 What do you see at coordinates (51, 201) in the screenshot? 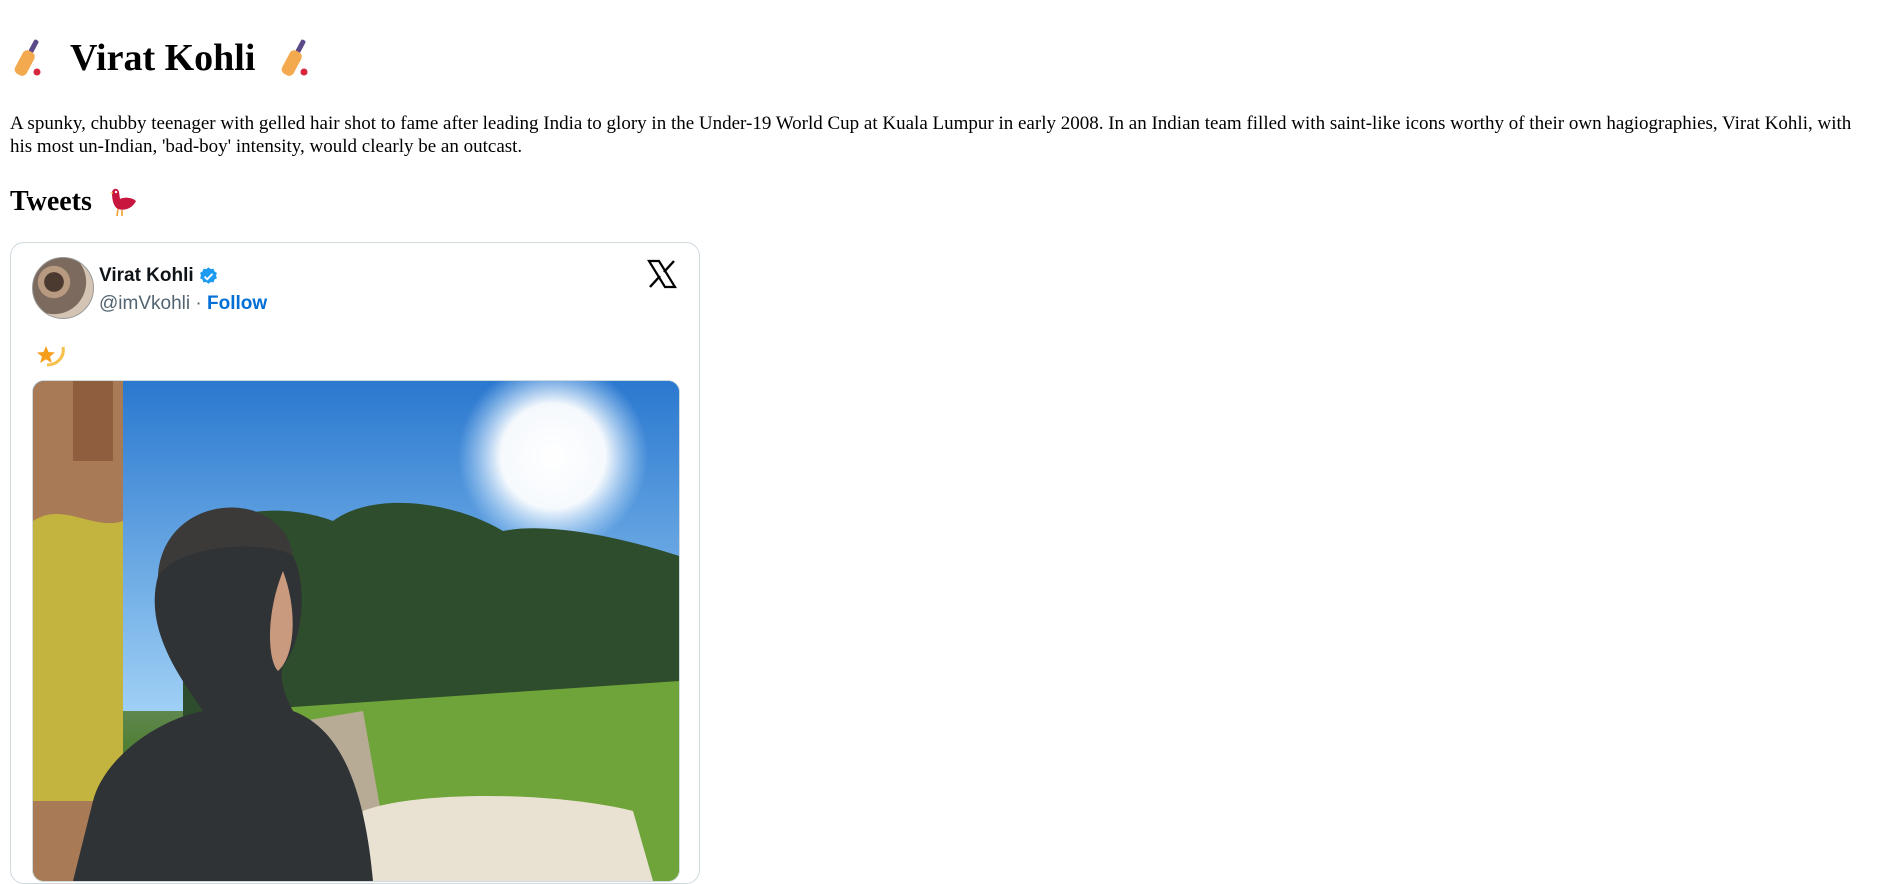
I see `tweets-heading-label: Tweets` at bounding box center [51, 201].